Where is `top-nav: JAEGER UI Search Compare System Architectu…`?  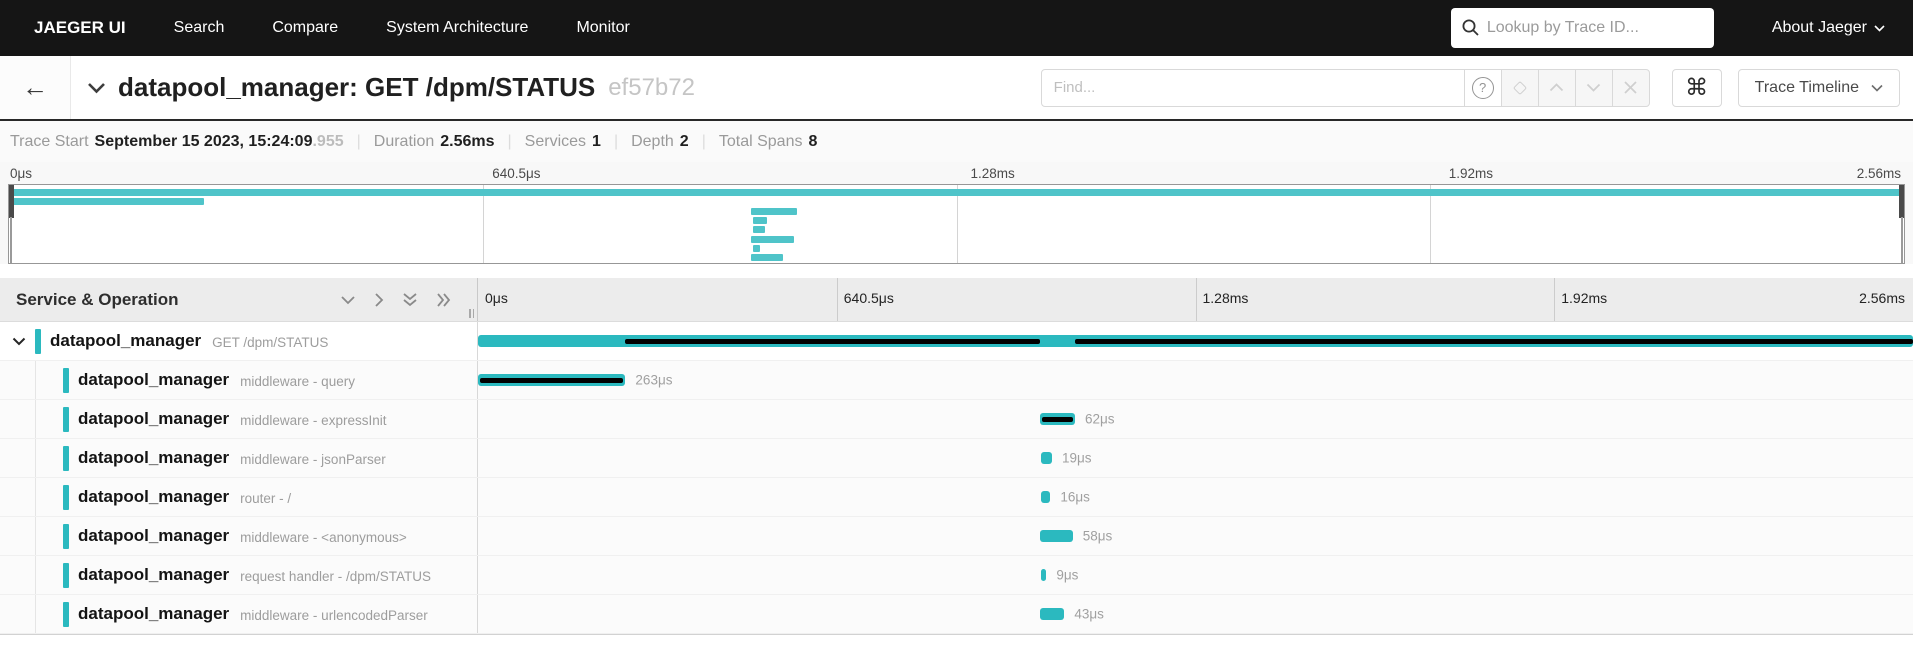 top-nav: JAEGER UI Search Compare System Architectu… is located at coordinates (956, 28).